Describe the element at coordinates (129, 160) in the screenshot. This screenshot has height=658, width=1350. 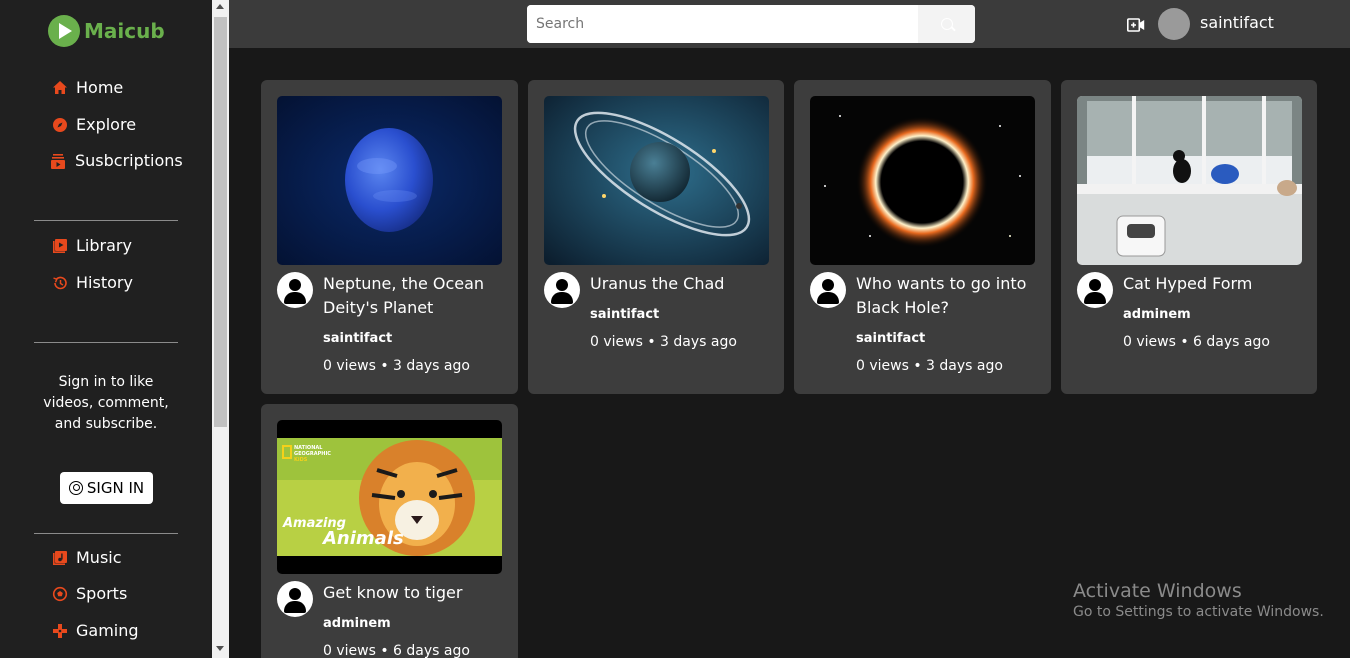
I see `sidebar-item-label: Susbcriptions` at that location.